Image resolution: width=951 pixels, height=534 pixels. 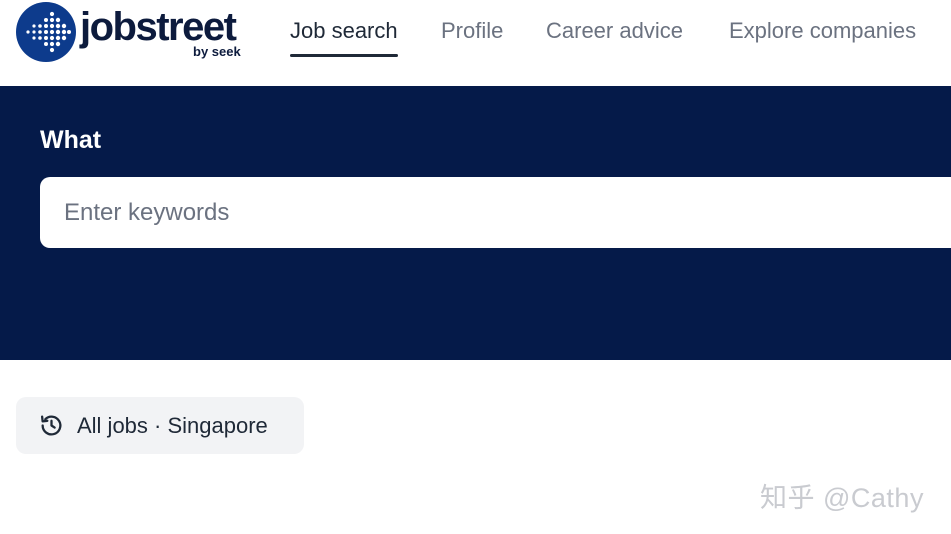 I want to click on keyword-search-box, so click(x=495, y=212).